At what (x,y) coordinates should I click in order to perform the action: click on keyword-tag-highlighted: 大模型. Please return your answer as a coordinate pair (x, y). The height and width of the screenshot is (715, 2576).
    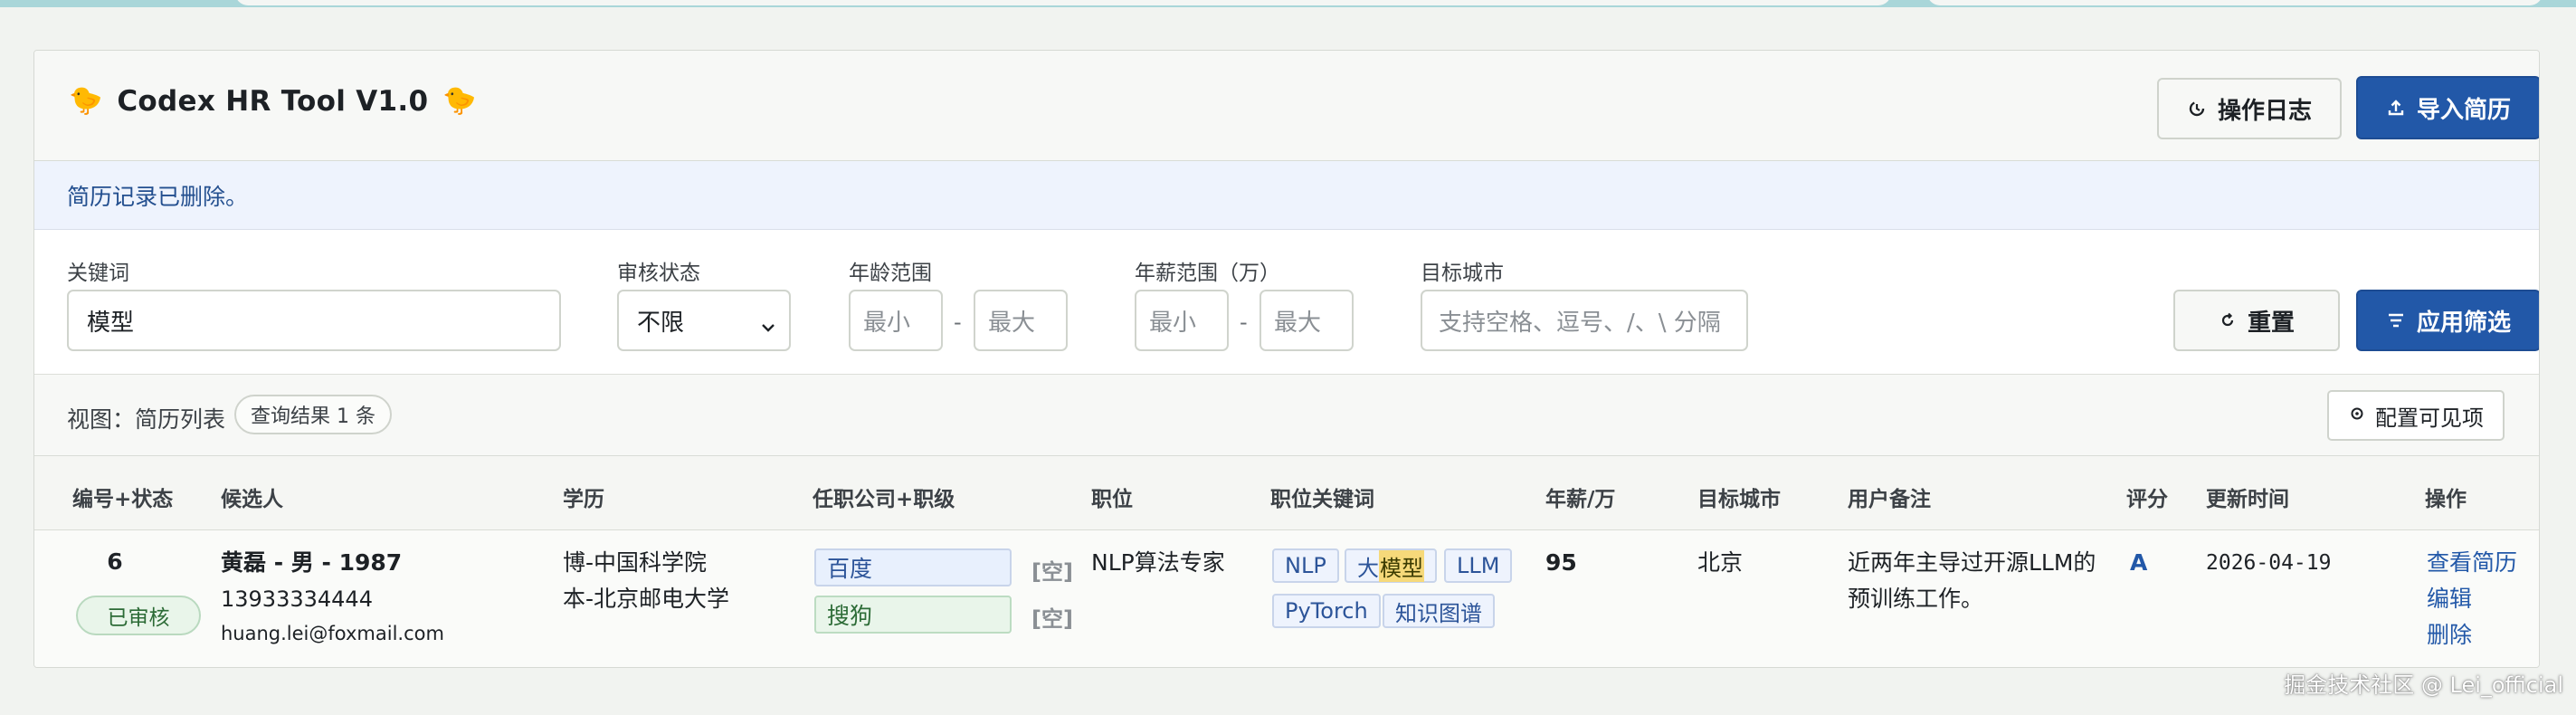
    Looking at the image, I should click on (1391, 565).